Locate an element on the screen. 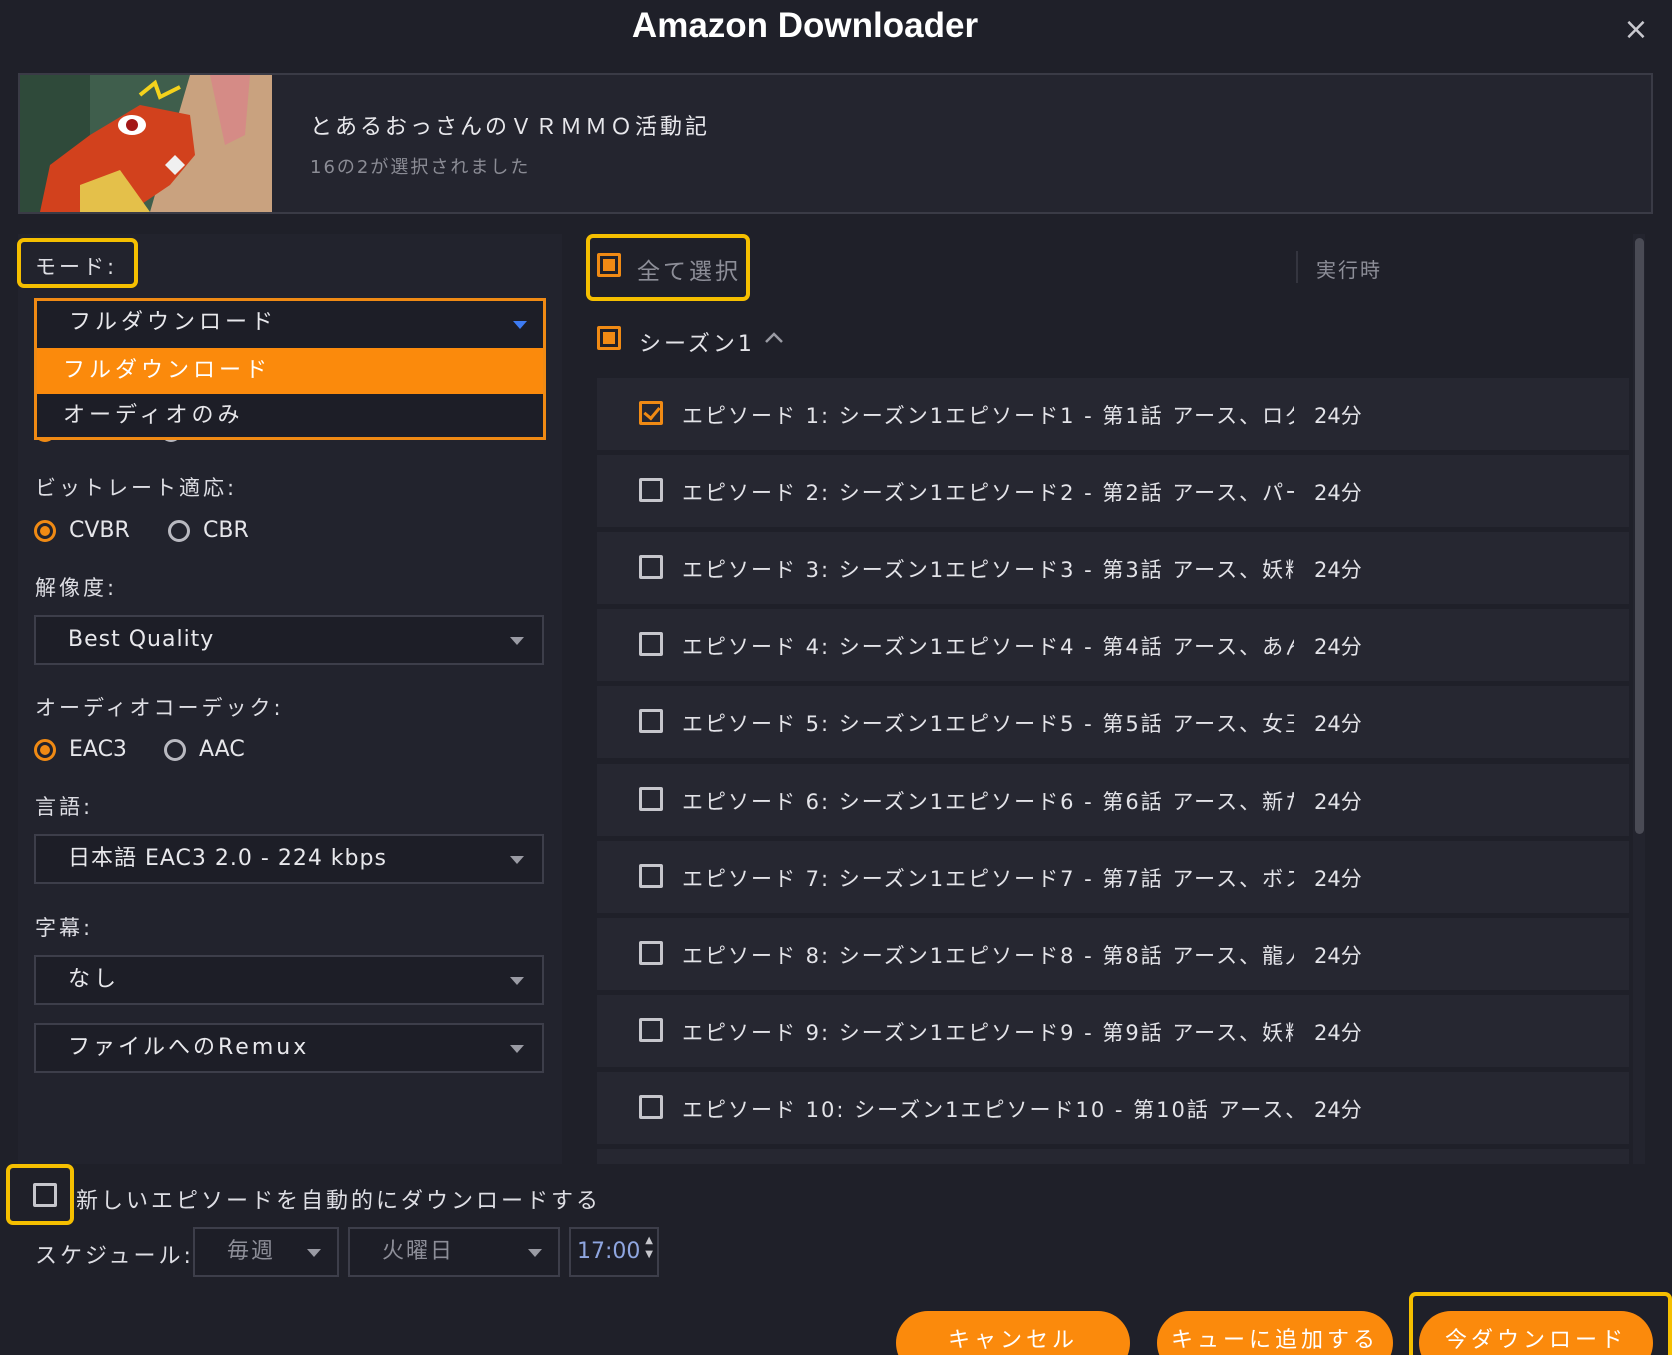 Image resolution: width=1672 pixels, height=1355 pixels. subtitle-select: なし is located at coordinates (289, 980).